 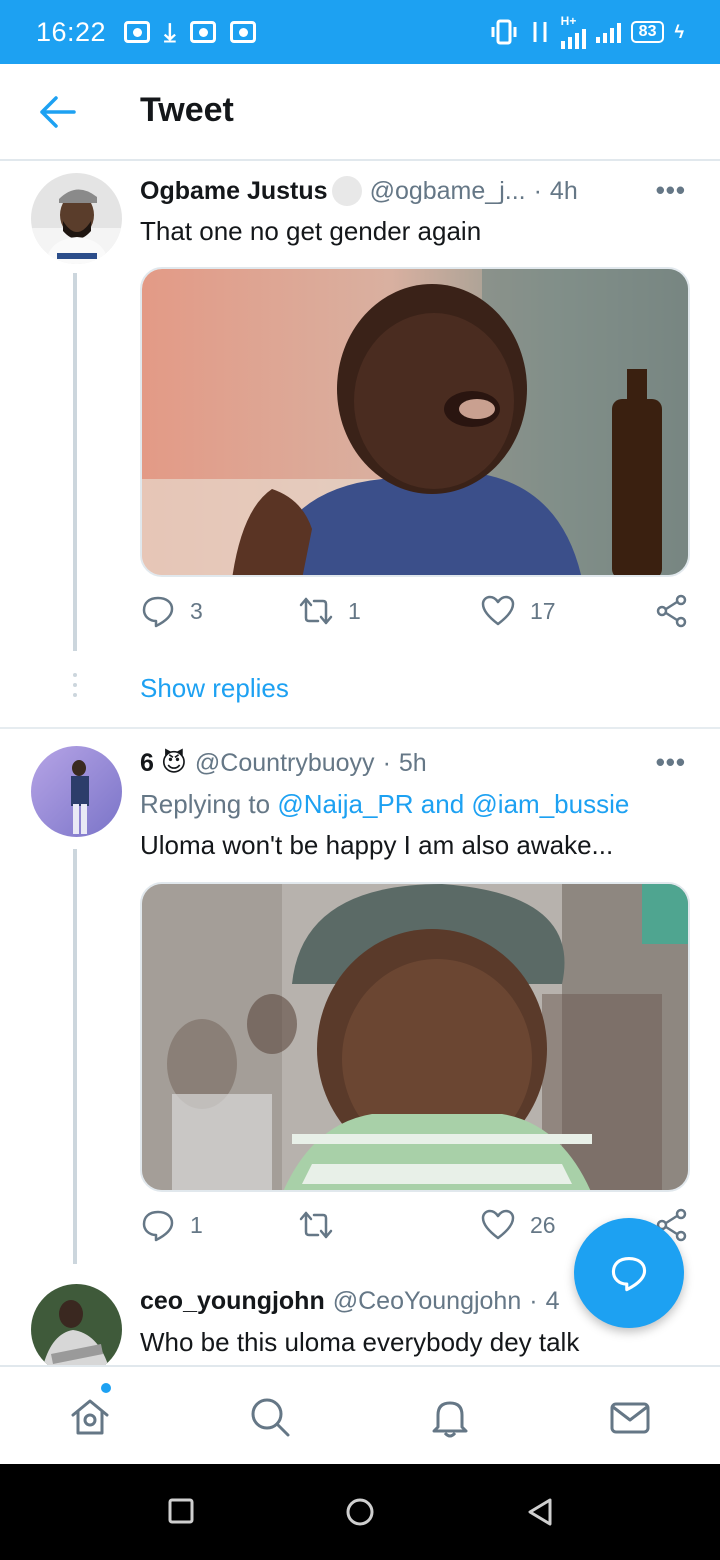 I want to click on placeholder-badge-icon, so click(x=346, y=191).